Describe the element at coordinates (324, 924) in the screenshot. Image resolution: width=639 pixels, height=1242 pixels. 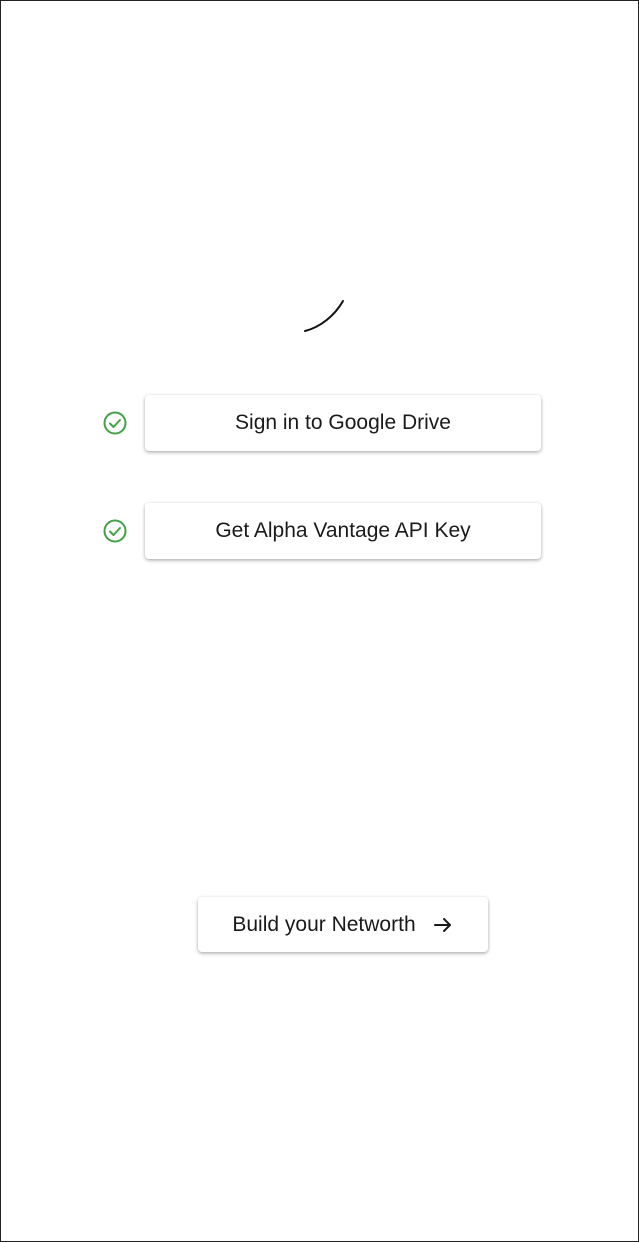
I see `build-networth-label: Build your Networth` at that location.